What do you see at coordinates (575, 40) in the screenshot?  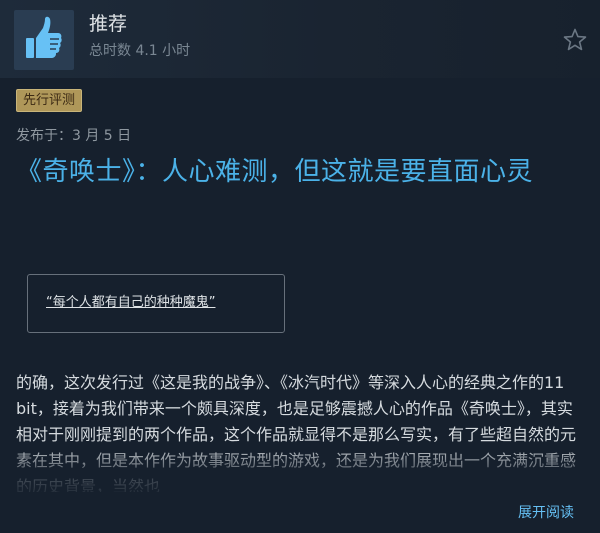 I see `star-outline-icon` at bounding box center [575, 40].